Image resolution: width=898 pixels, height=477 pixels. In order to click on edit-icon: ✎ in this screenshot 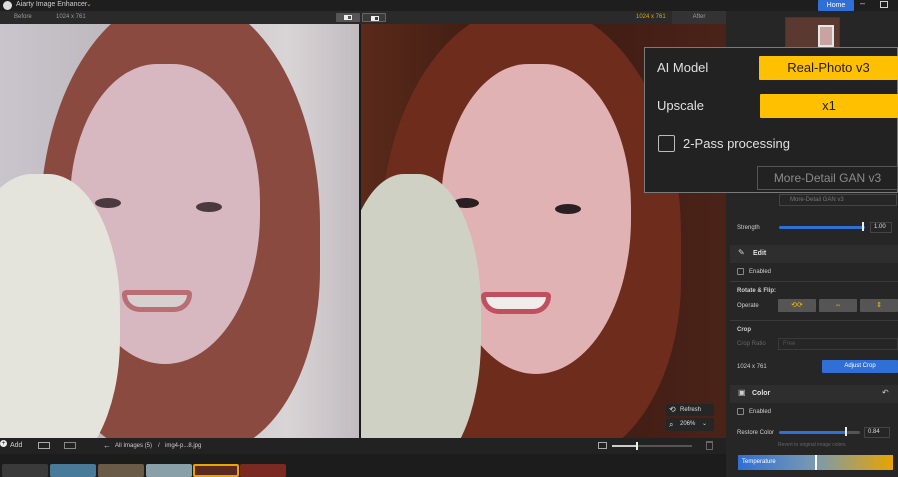, I will do `click(741, 252)`.